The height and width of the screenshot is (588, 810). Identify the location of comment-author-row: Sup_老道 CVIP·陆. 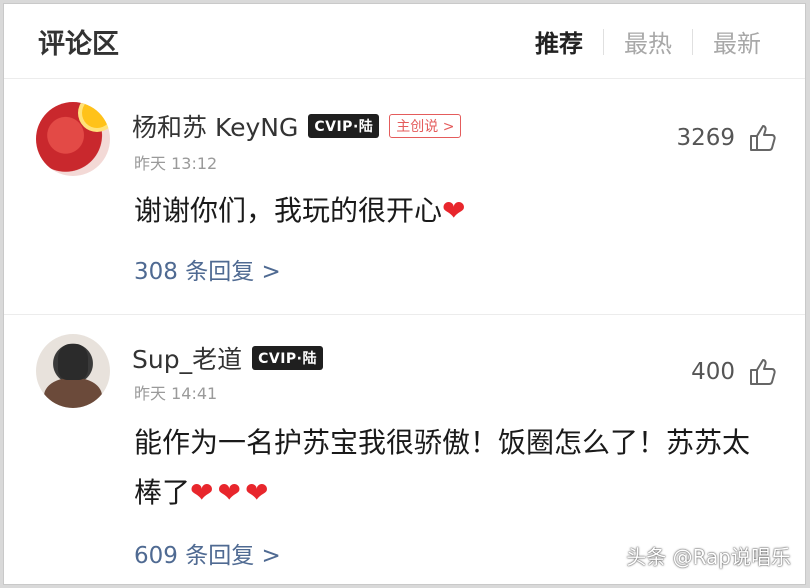
(227, 358).